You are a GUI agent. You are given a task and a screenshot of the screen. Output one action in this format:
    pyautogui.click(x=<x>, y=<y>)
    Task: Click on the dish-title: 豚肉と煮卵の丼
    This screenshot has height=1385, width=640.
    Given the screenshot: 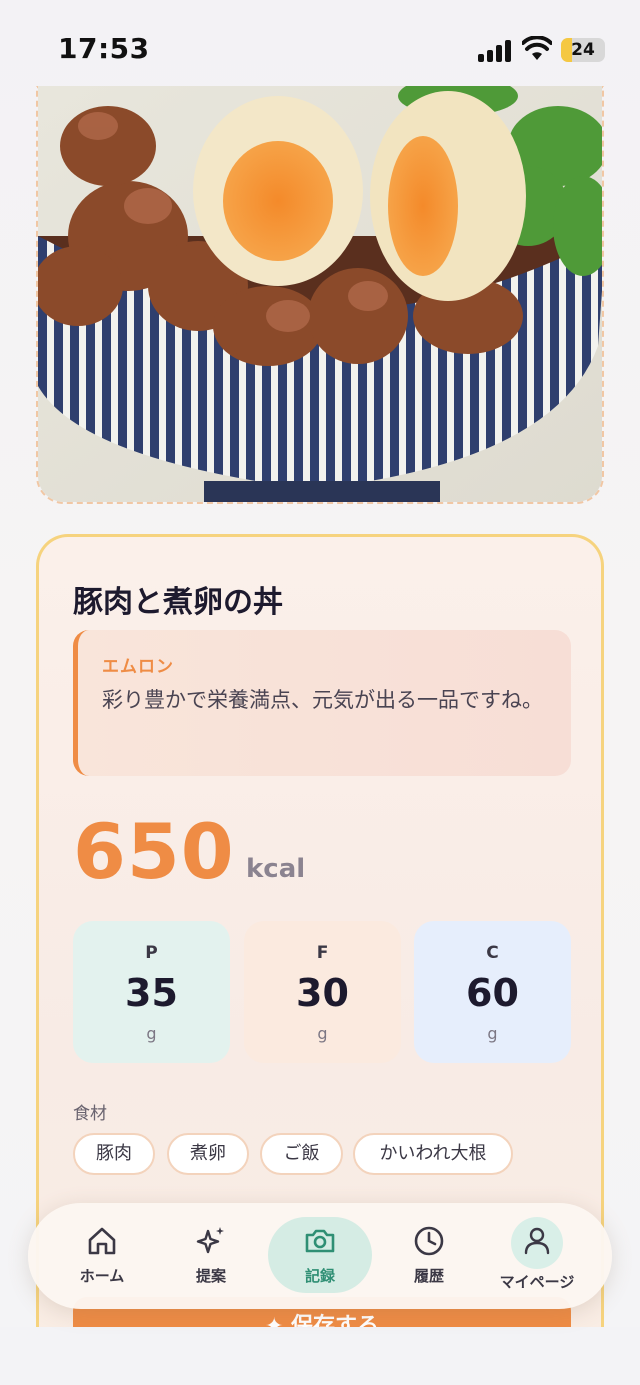 What is the action you would take?
    pyautogui.click(x=178, y=602)
    